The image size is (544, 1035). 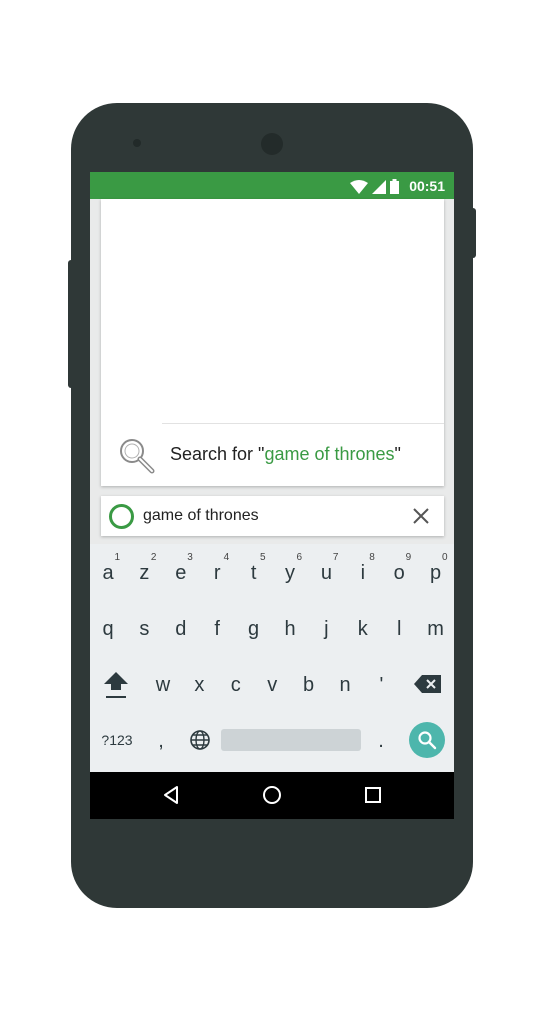 I want to click on key-s: s, so click(x=144, y=628).